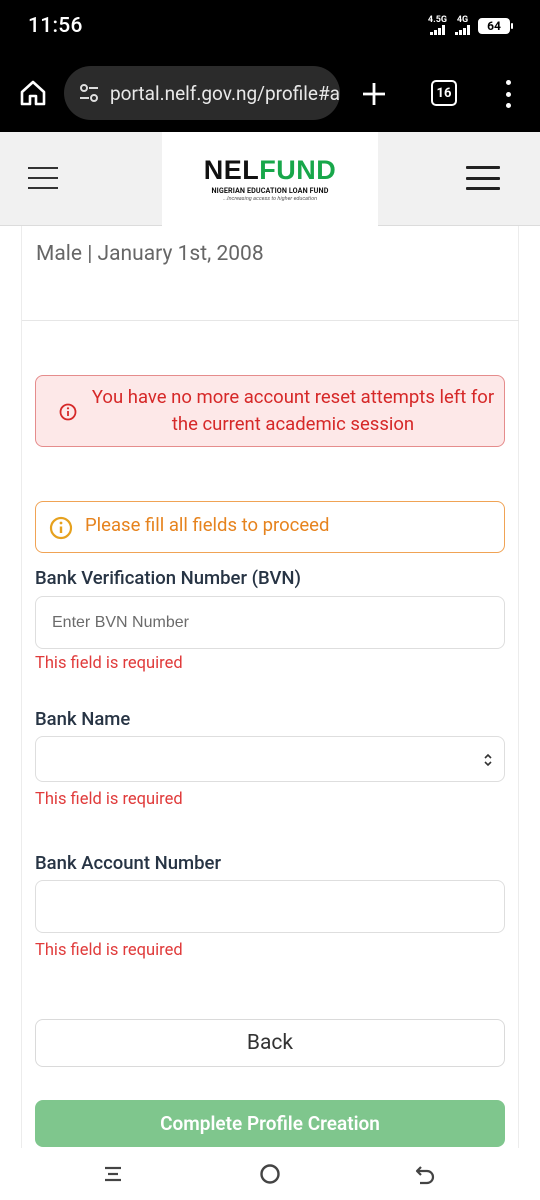  Describe the element at coordinates (150, 254) in the screenshot. I see `gender-dob-text: Male | January 1st, 2008` at that location.